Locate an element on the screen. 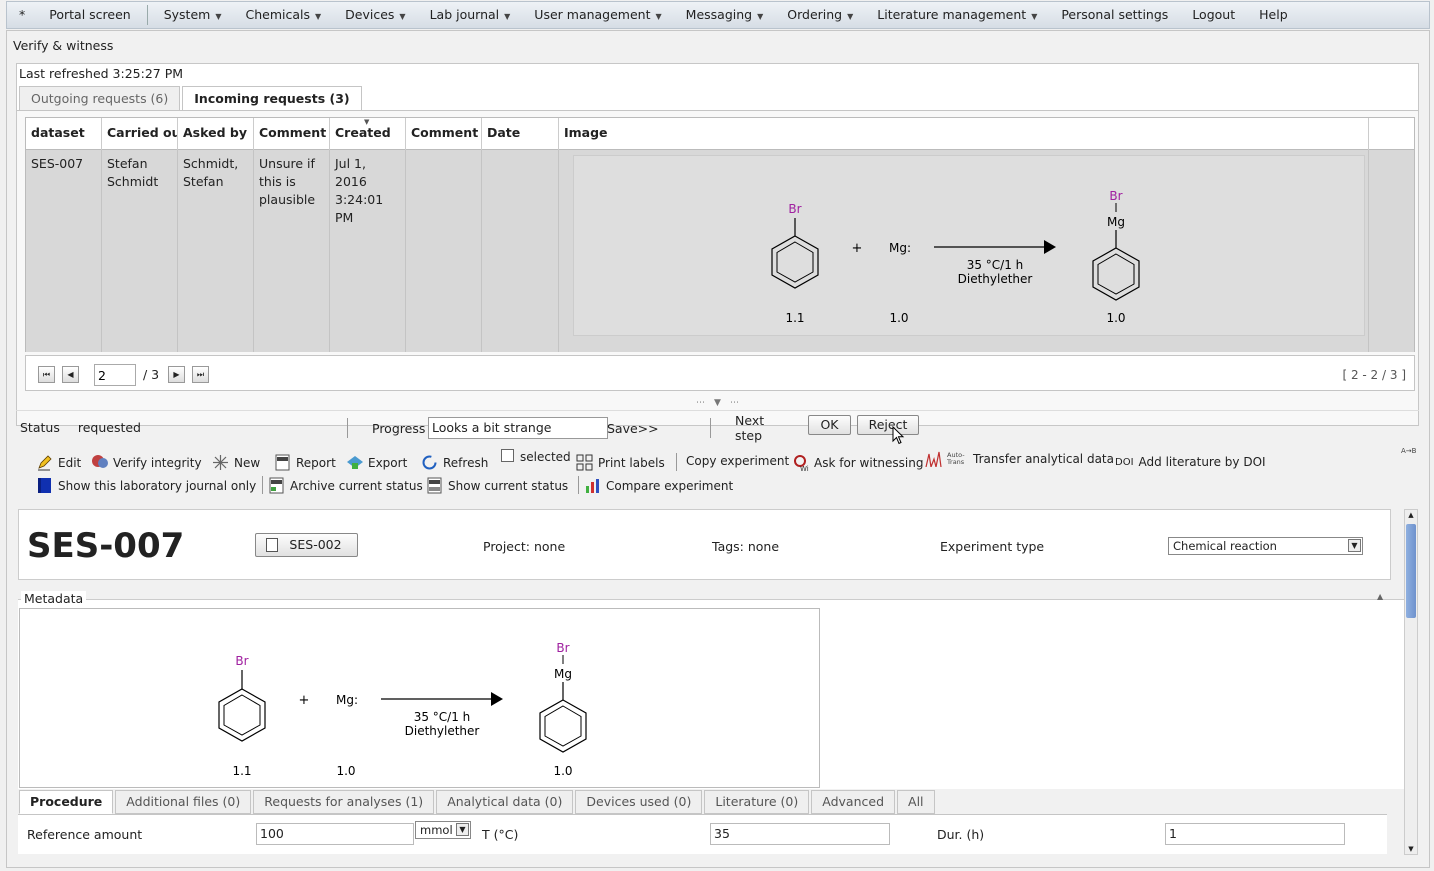 This screenshot has height=871, width=1434. new-button: New is located at coordinates (236, 462).